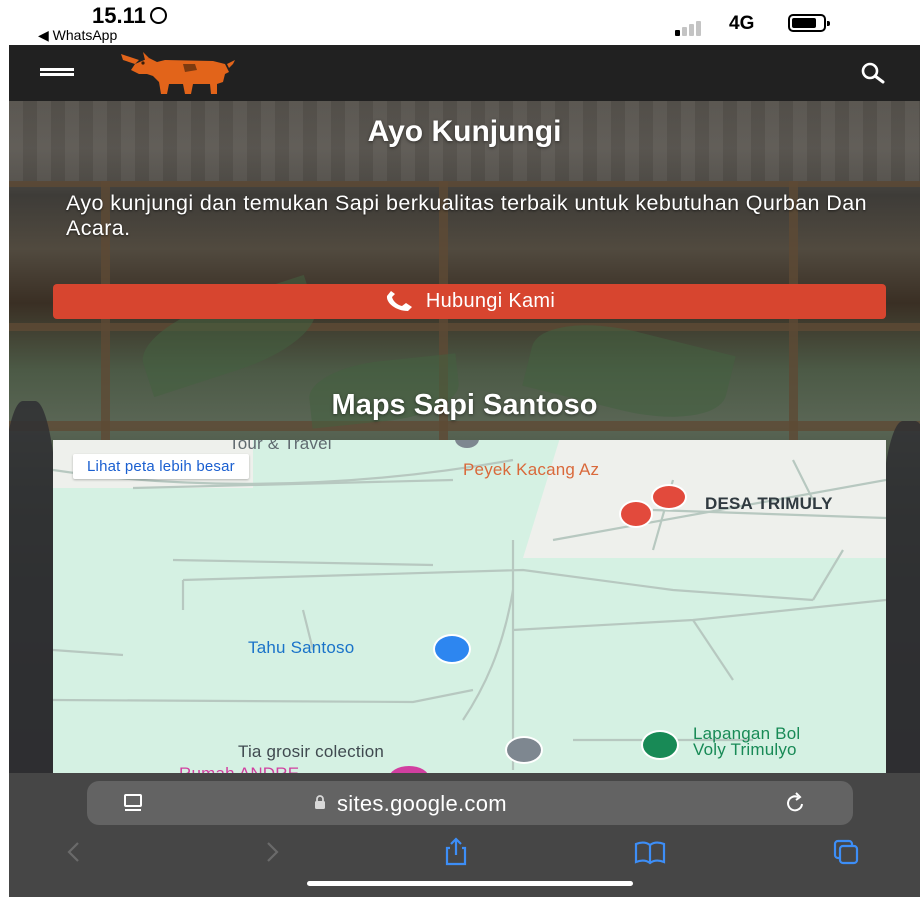 The width and height of the screenshot is (920, 897). What do you see at coordinates (129, 16) in the screenshot?
I see `status-time: 15.11` at bounding box center [129, 16].